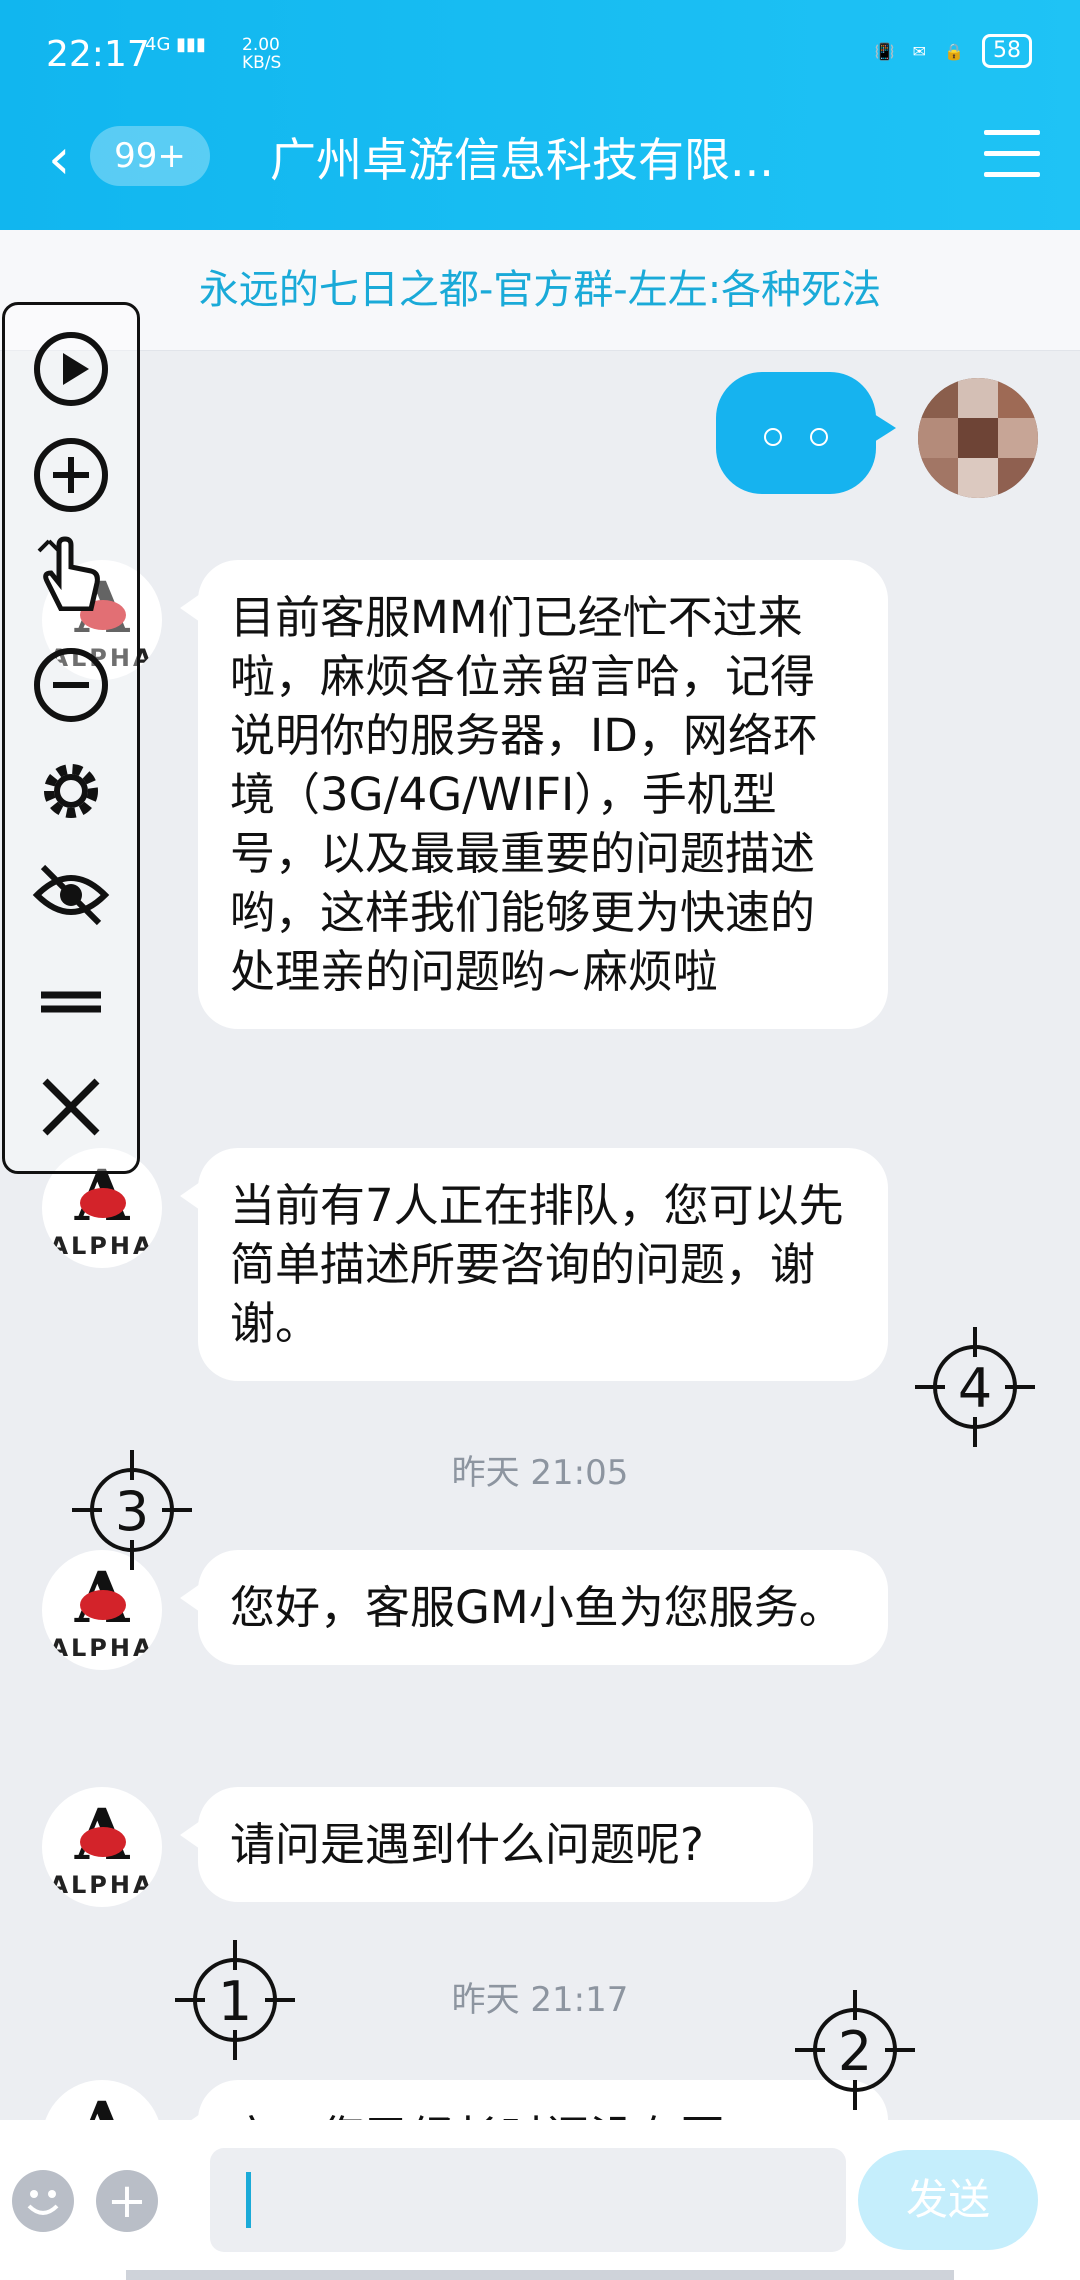 This screenshot has height=2280, width=1080. Describe the element at coordinates (150, 156) in the screenshot. I see `unread-badge: 99+` at that location.